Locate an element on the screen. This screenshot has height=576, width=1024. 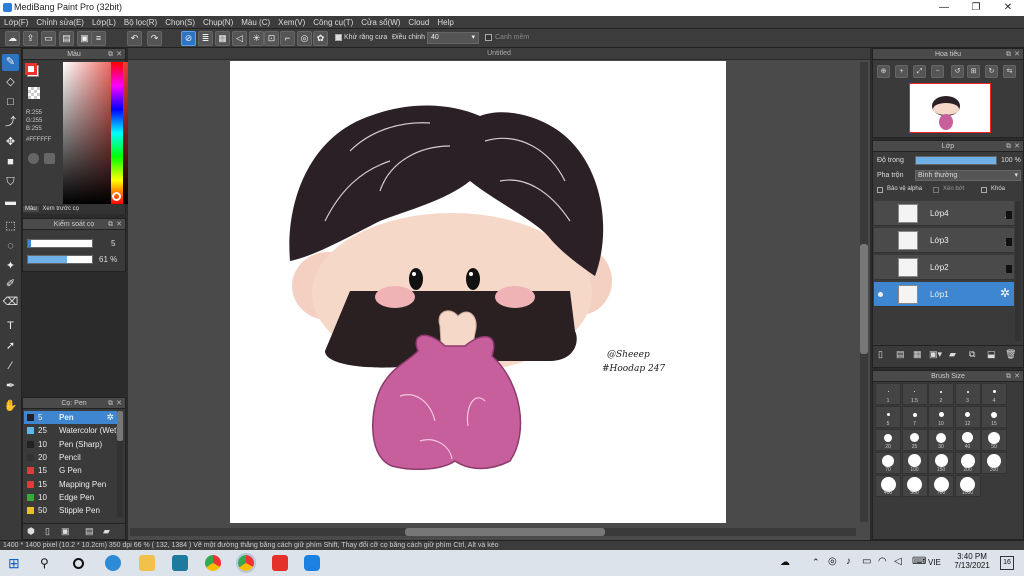
menu-view: Xem(V) is located at coordinates (291, 22).